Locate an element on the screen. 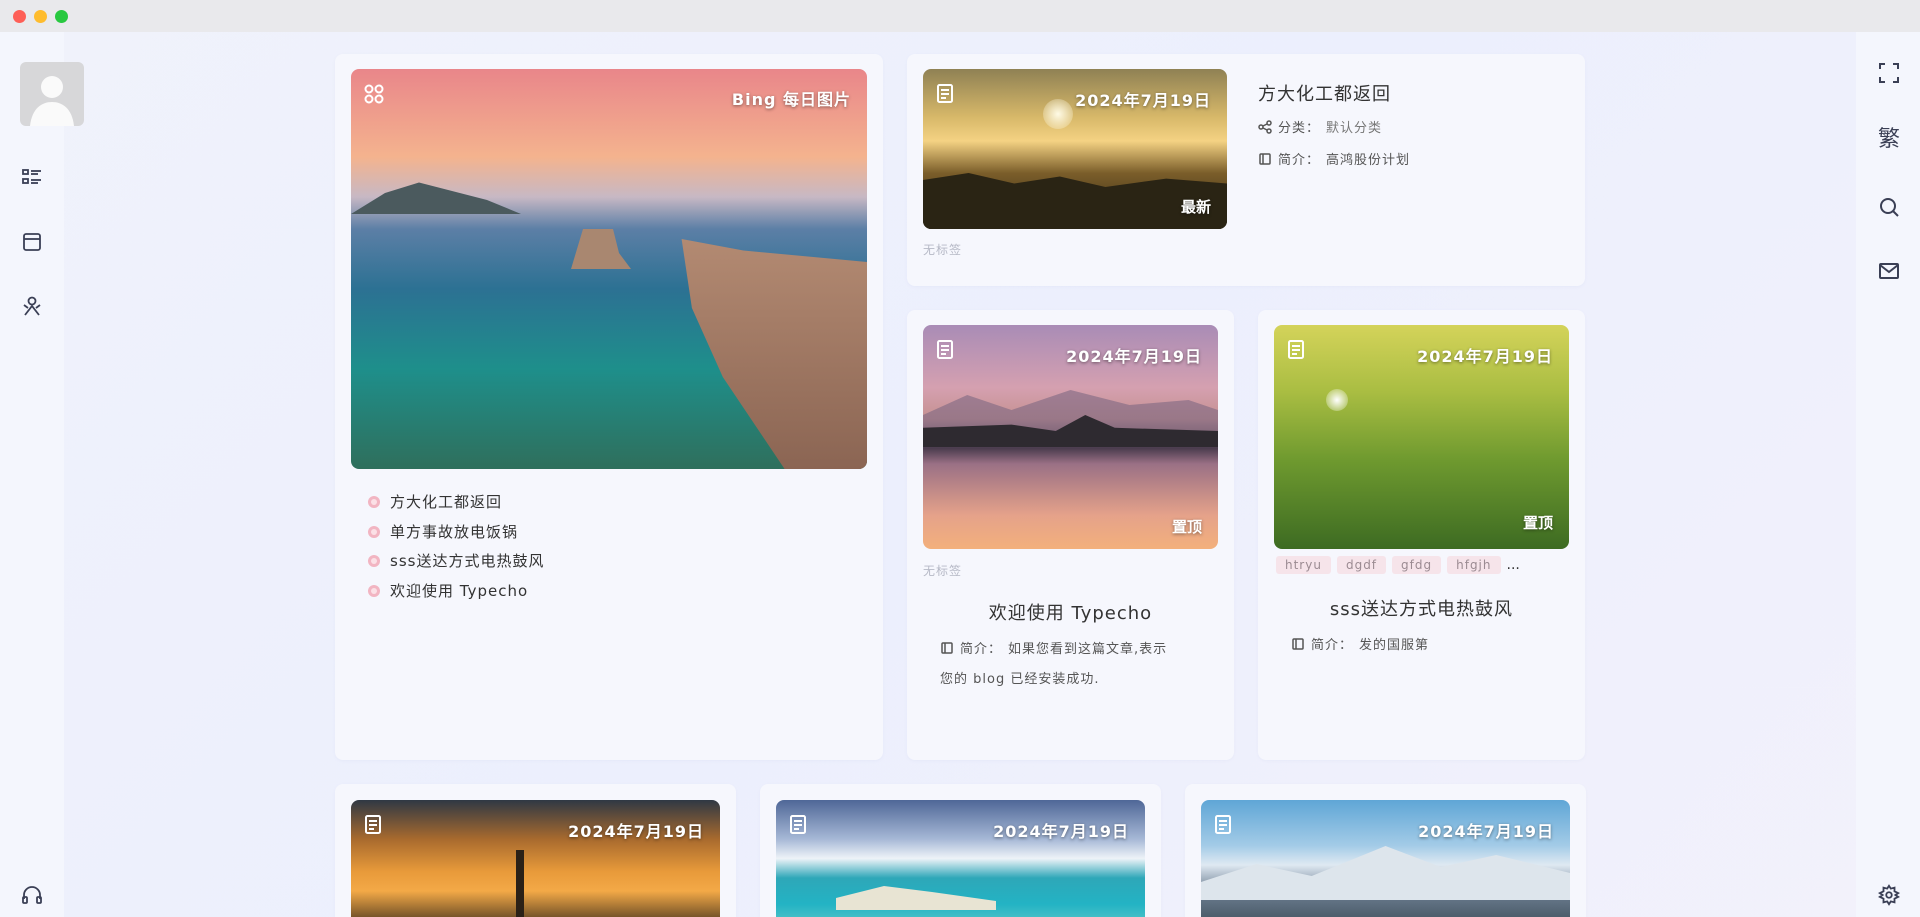 The width and height of the screenshot is (1920, 917). tag-chip: dgdf is located at coordinates (1361, 565).